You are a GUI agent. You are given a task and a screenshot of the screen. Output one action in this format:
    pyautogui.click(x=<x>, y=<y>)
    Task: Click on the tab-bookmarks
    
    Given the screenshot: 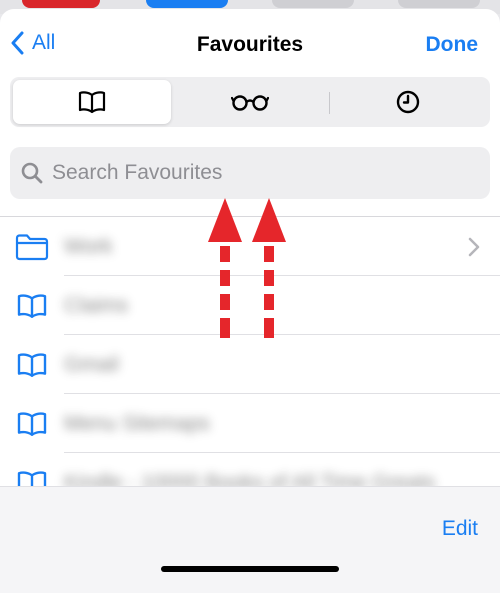 What is the action you would take?
    pyautogui.click(x=92, y=102)
    